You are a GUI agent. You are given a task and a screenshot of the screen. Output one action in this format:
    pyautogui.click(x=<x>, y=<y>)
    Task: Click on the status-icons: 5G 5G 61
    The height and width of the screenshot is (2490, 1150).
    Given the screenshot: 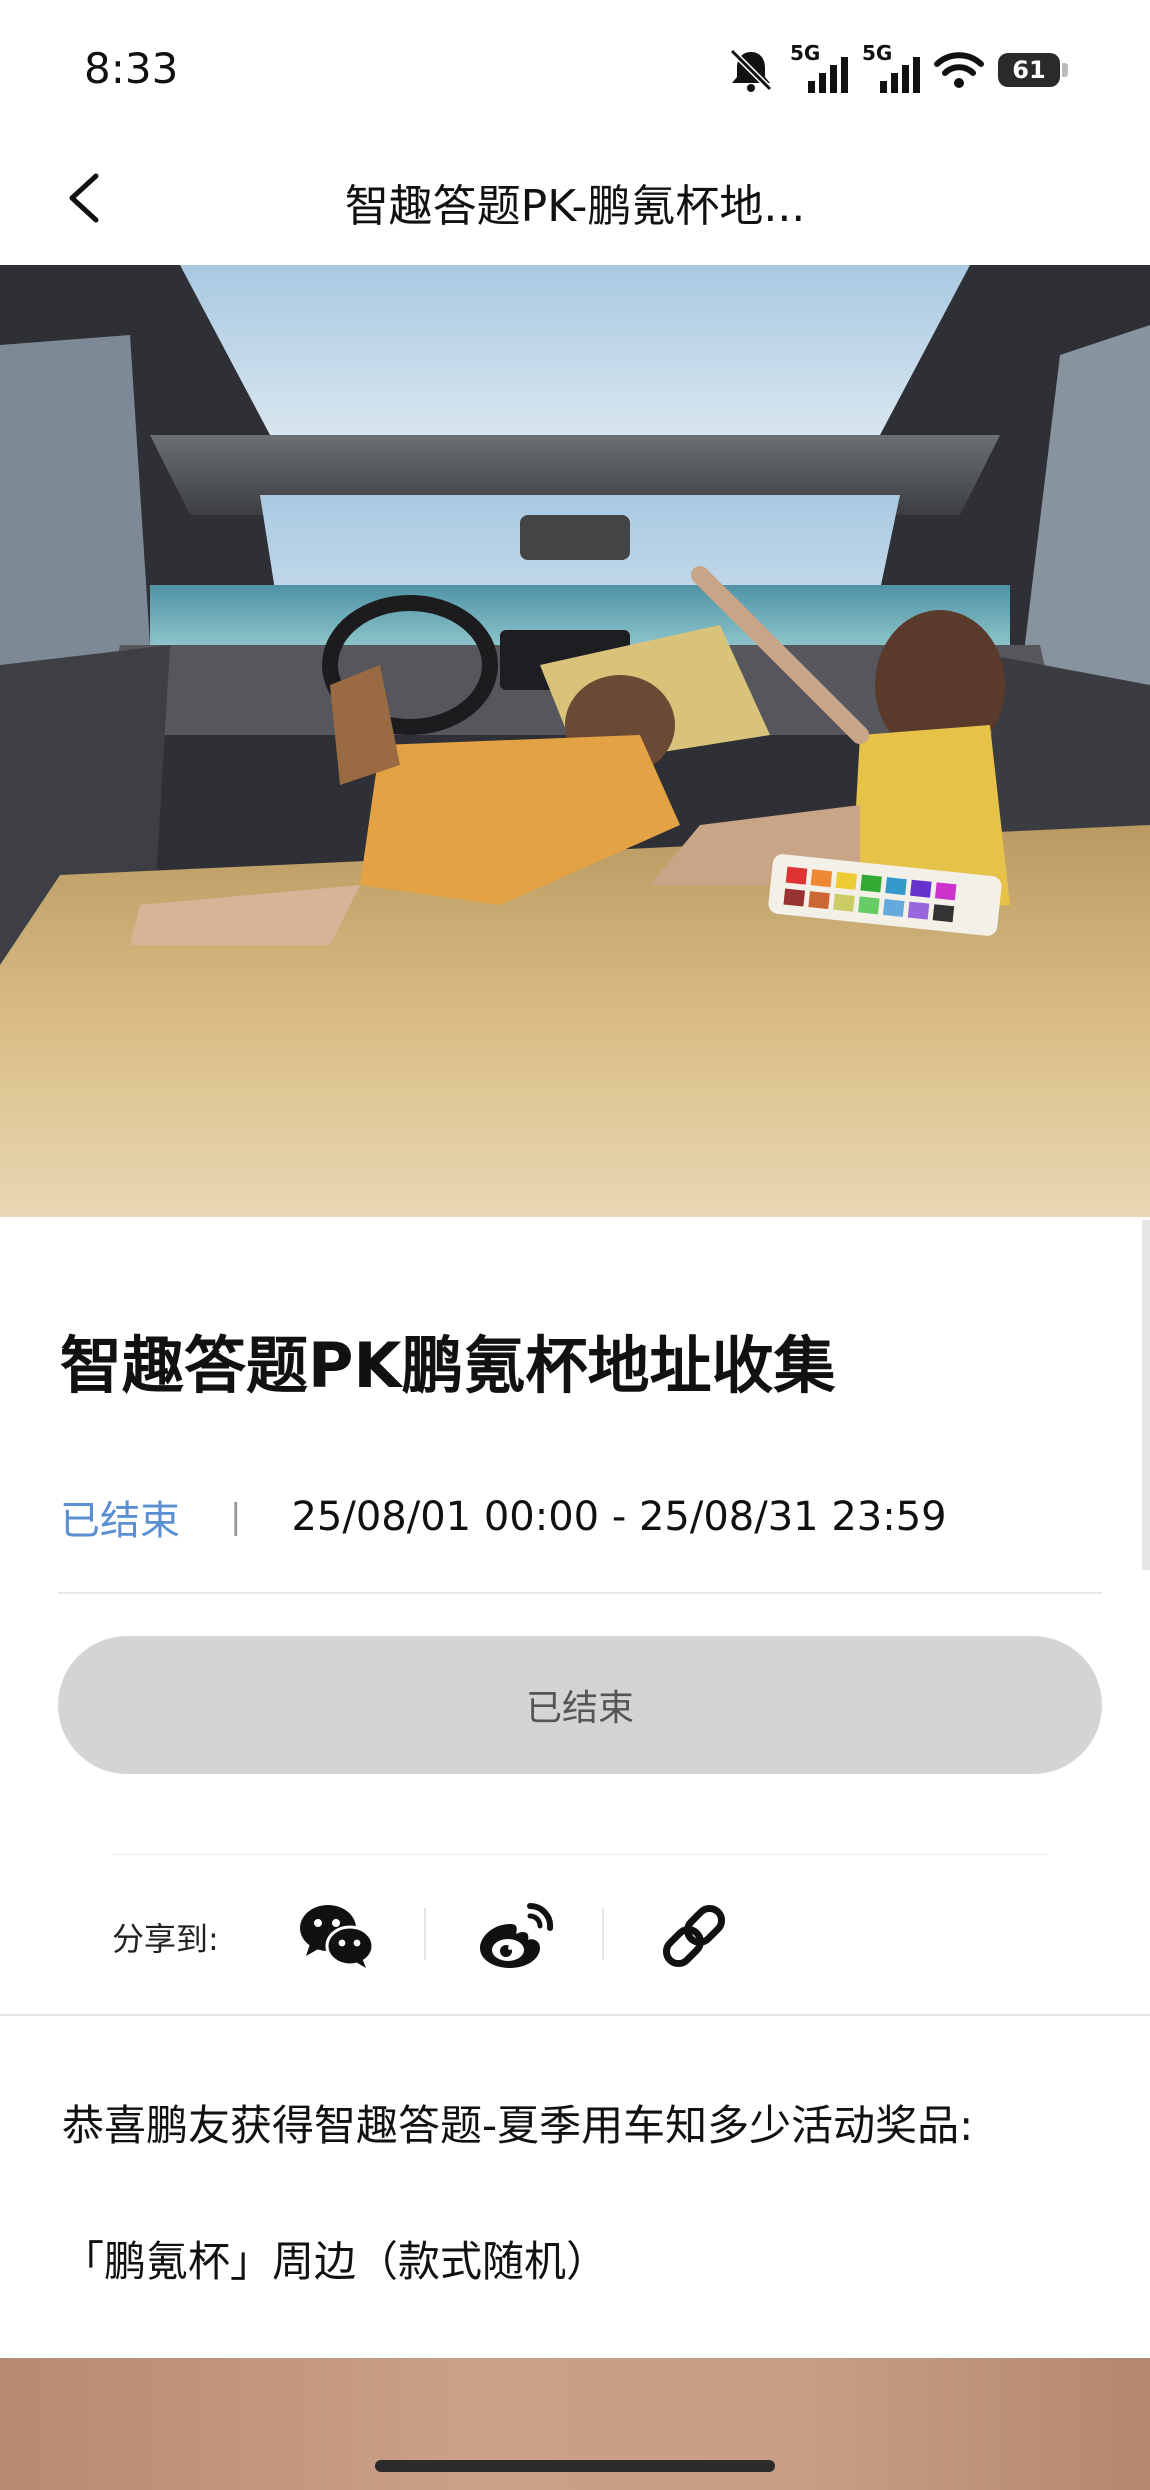 What is the action you would take?
    pyautogui.click(x=897, y=70)
    